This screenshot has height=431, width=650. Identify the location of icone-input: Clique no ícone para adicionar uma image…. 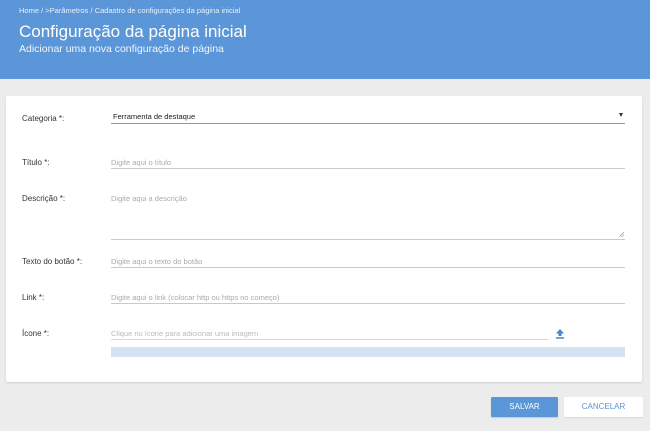
(184, 333).